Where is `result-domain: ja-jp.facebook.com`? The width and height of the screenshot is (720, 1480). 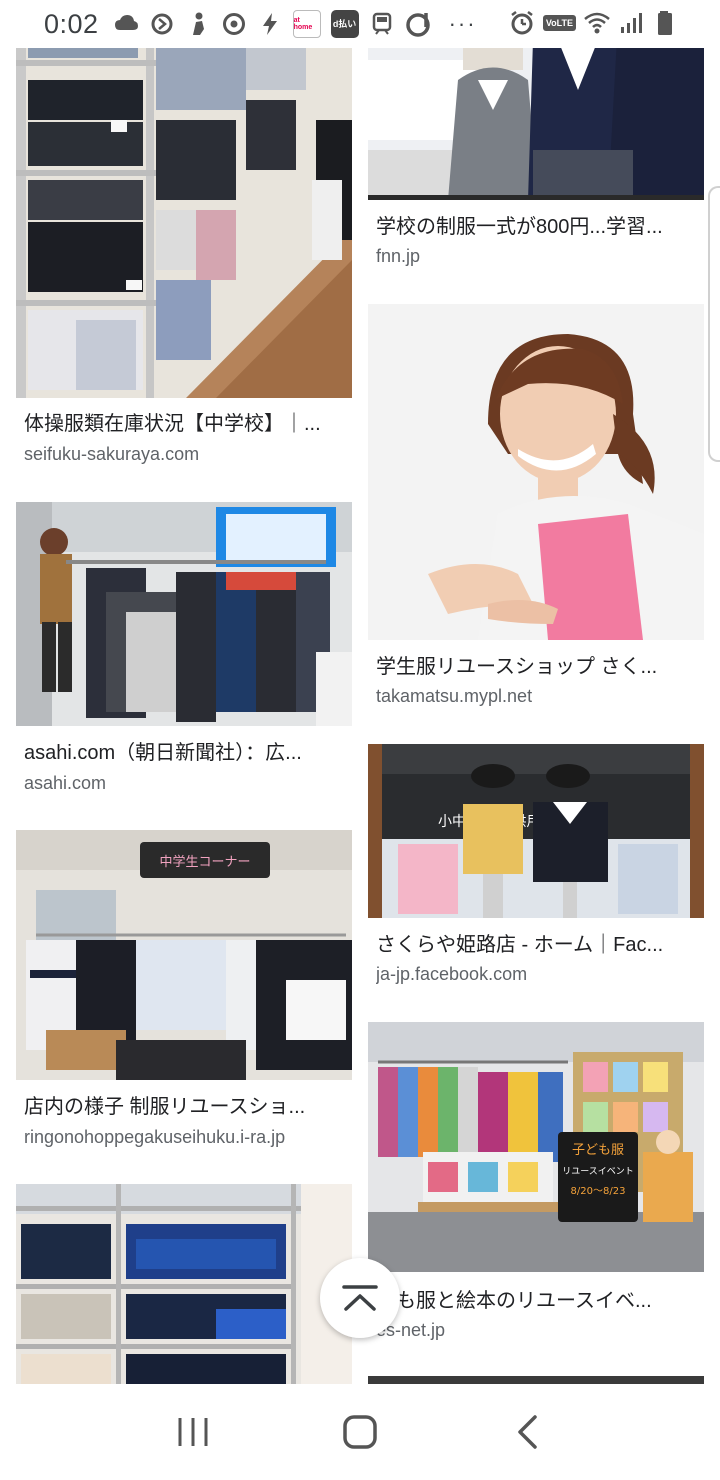
result-domain: ja-jp.facebook.com is located at coordinates (452, 974).